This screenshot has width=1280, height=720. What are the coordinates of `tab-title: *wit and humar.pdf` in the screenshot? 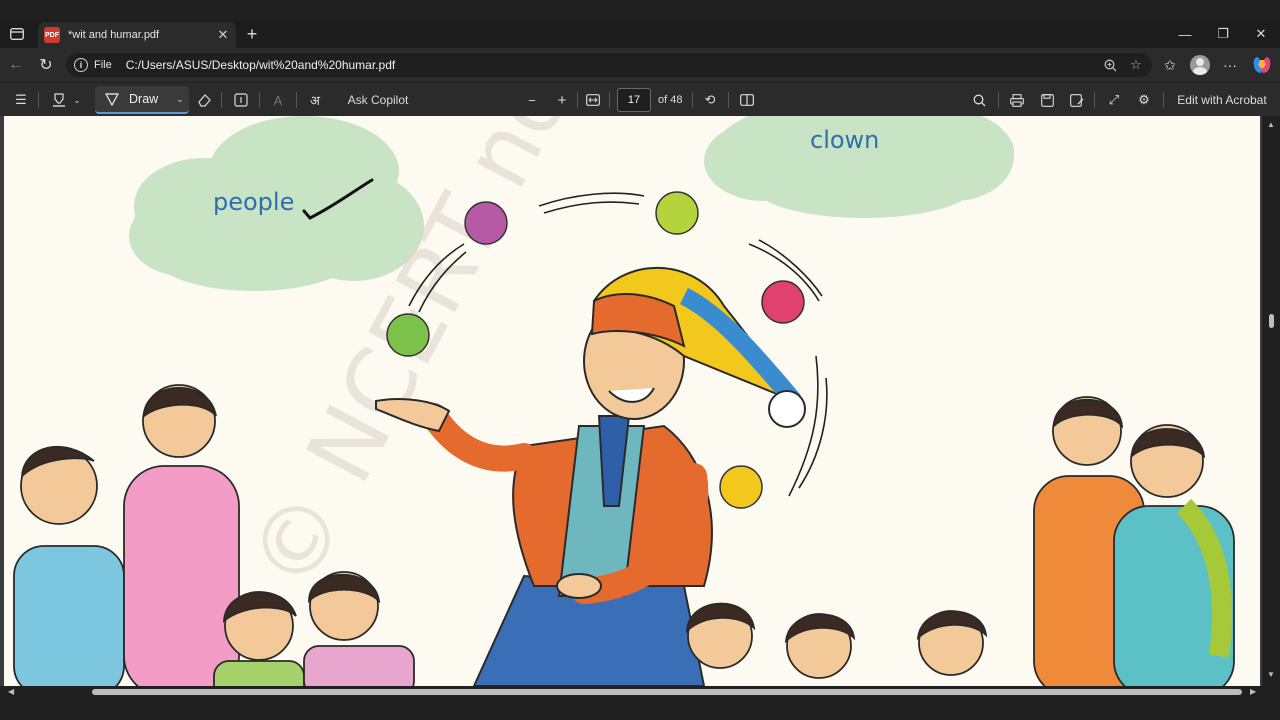 It's located at (114, 35).